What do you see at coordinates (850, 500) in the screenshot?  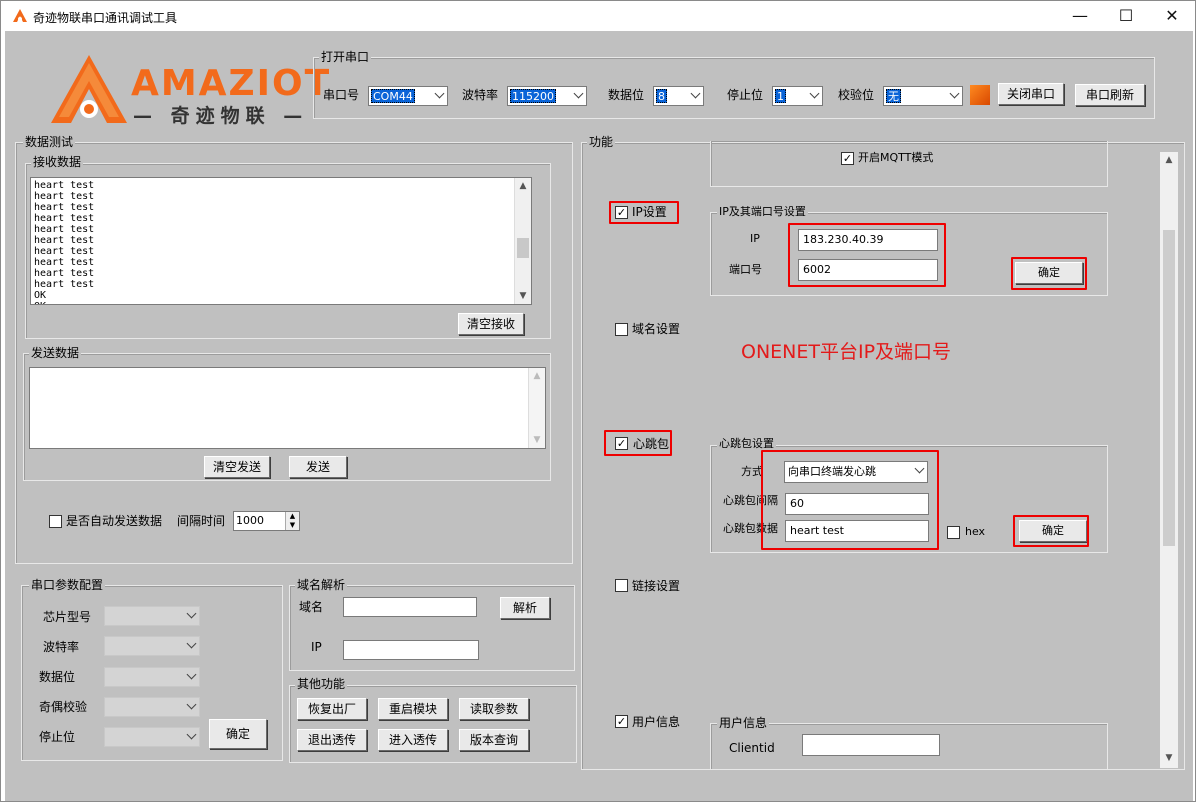 I see `highlight-heartbeat-settings` at bounding box center [850, 500].